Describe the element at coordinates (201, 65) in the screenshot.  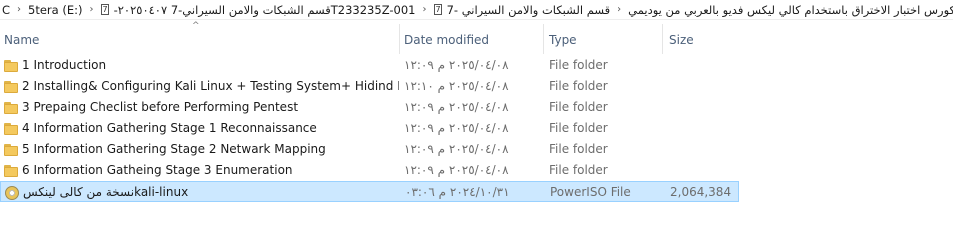
I see `file-name-cell: 1 Introduction` at that location.